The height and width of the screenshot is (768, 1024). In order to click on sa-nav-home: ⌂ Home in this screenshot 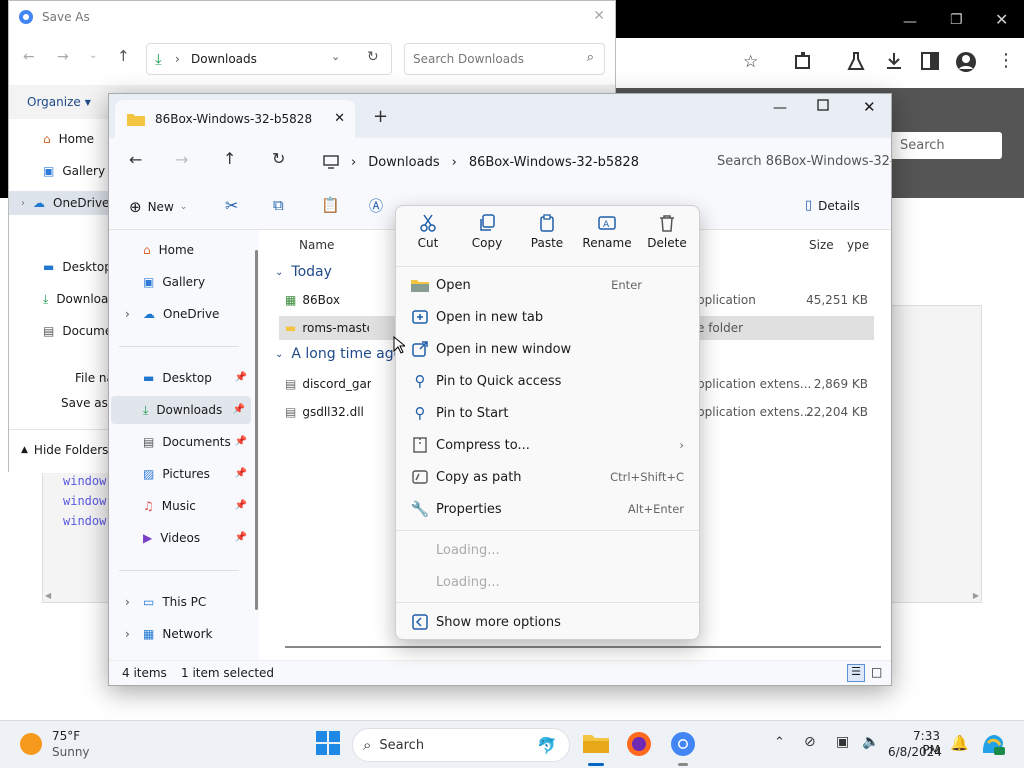, I will do `click(68, 139)`.